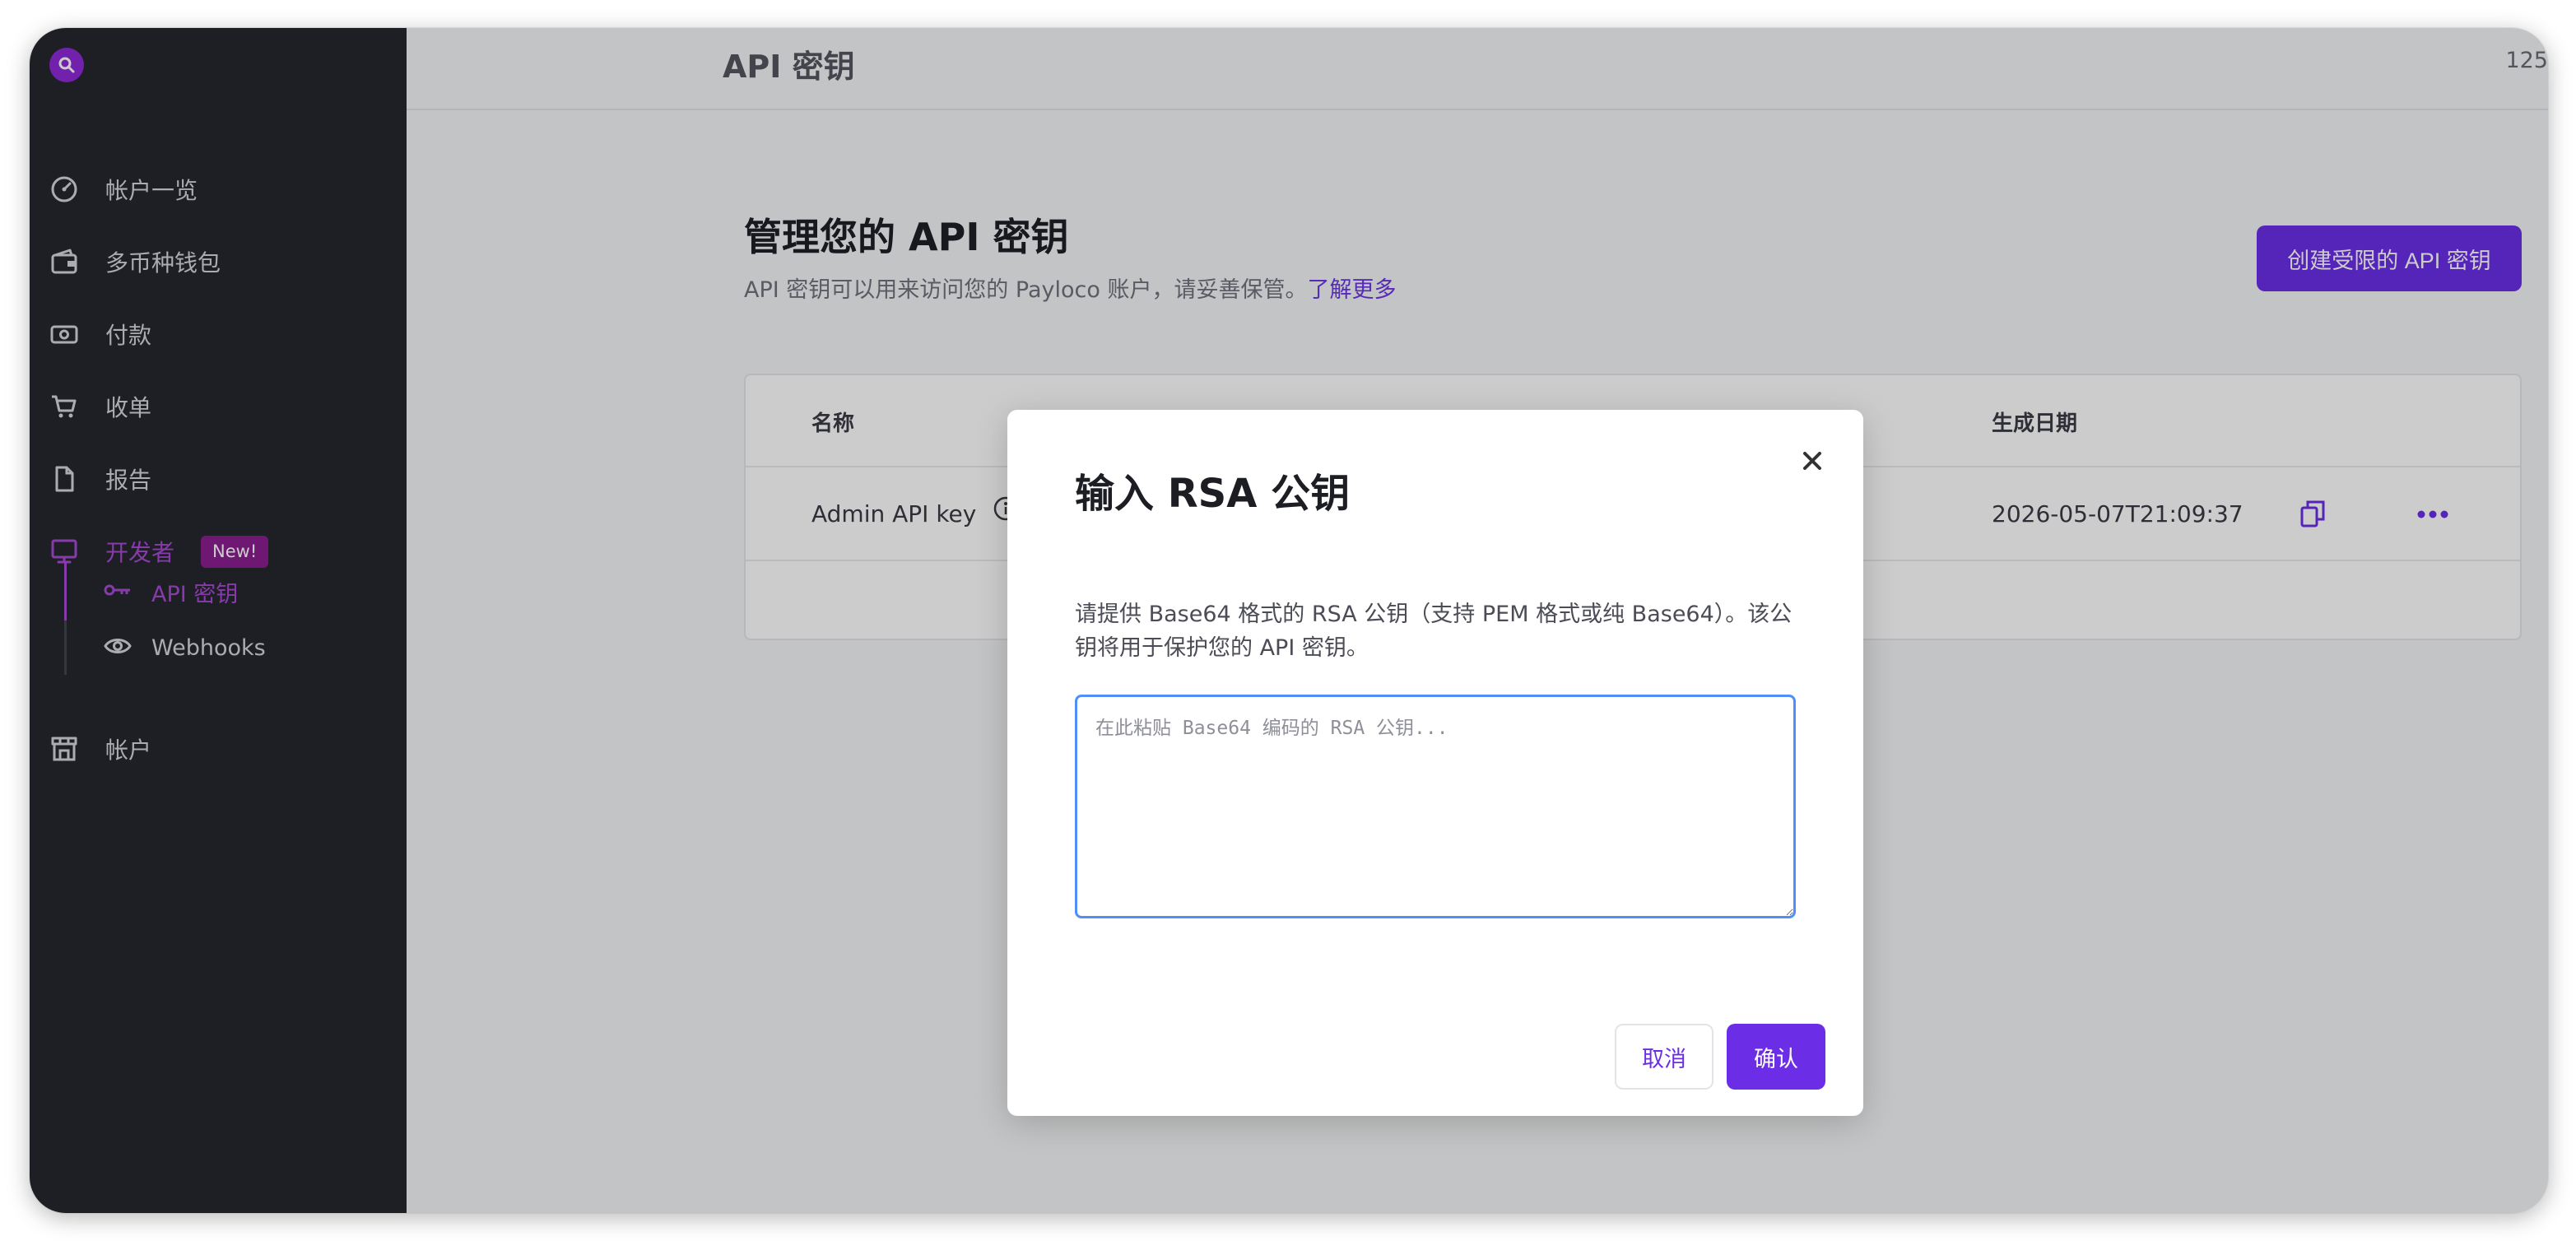 The width and height of the screenshot is (2576, 1241). What do you see at coordinates (1664, 1057) in the screenshot?
I see `cancel-button: 取消` at bounding box center [1664, 1057].